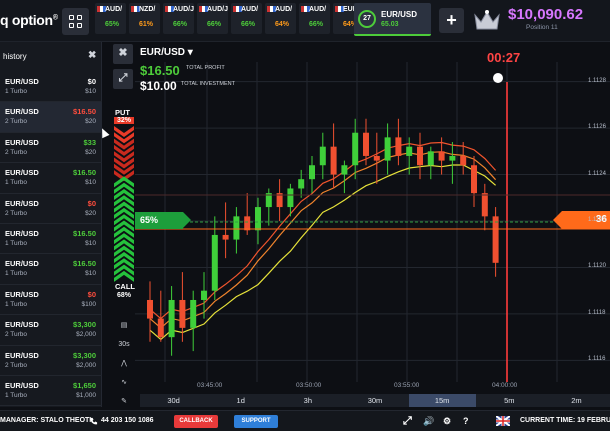 The width and height of the screenshot is (610, 431). I want to click on y-tick-label: 1.1126, so click(597, 127).